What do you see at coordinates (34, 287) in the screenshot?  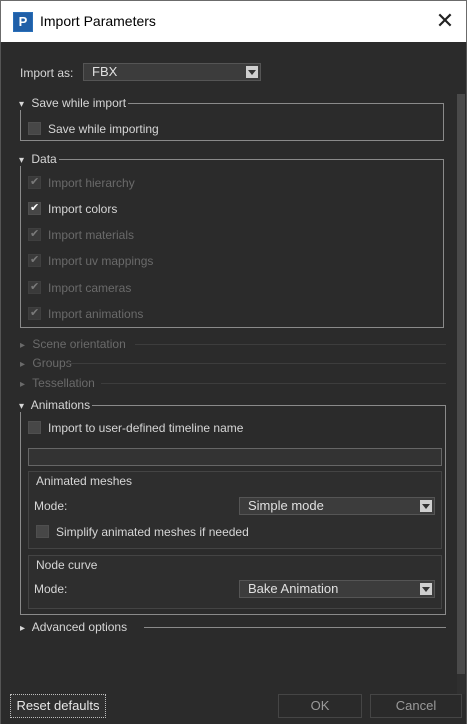 I see `import-cameras-checkbox` at bounding box center [34, 287].